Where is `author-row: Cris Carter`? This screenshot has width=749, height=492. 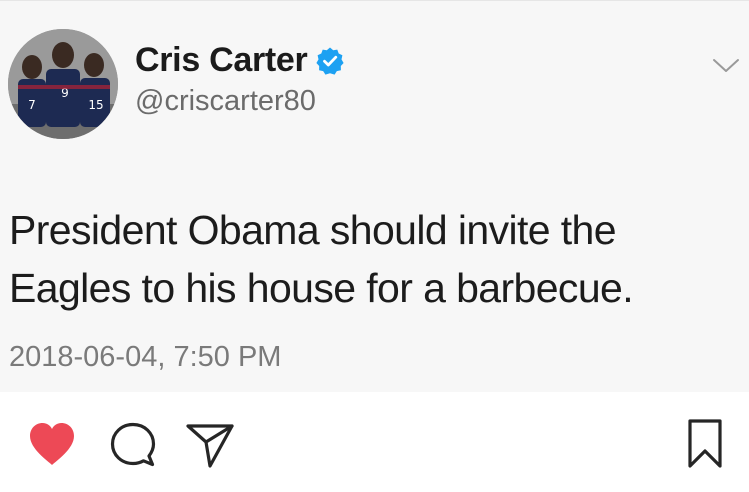
author-row: Cris Carter is located at coordinates (240, 60).